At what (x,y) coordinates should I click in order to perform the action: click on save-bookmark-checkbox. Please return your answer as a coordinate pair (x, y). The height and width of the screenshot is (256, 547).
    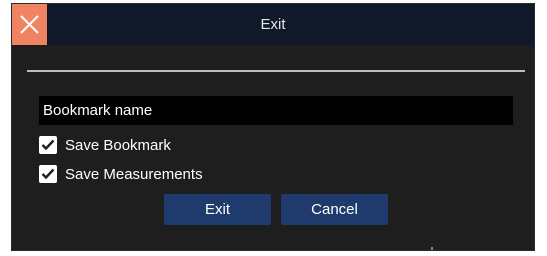
    Looking at the image, I should click on (48, 145).